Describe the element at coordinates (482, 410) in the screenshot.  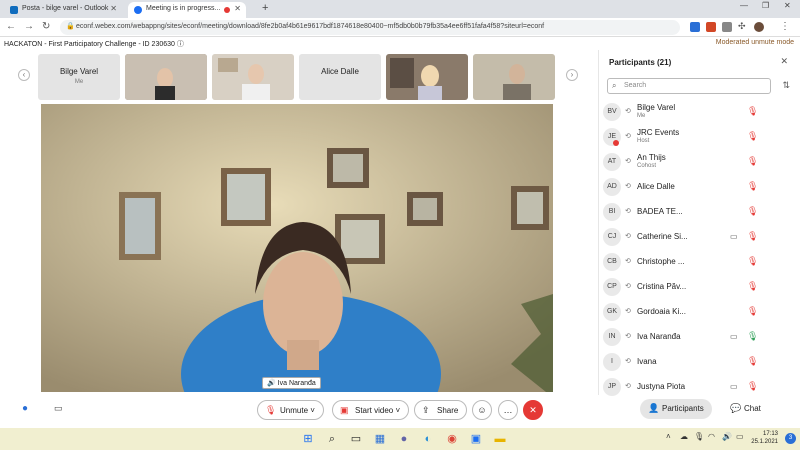
I see `reactions-button: ☺` at that location.